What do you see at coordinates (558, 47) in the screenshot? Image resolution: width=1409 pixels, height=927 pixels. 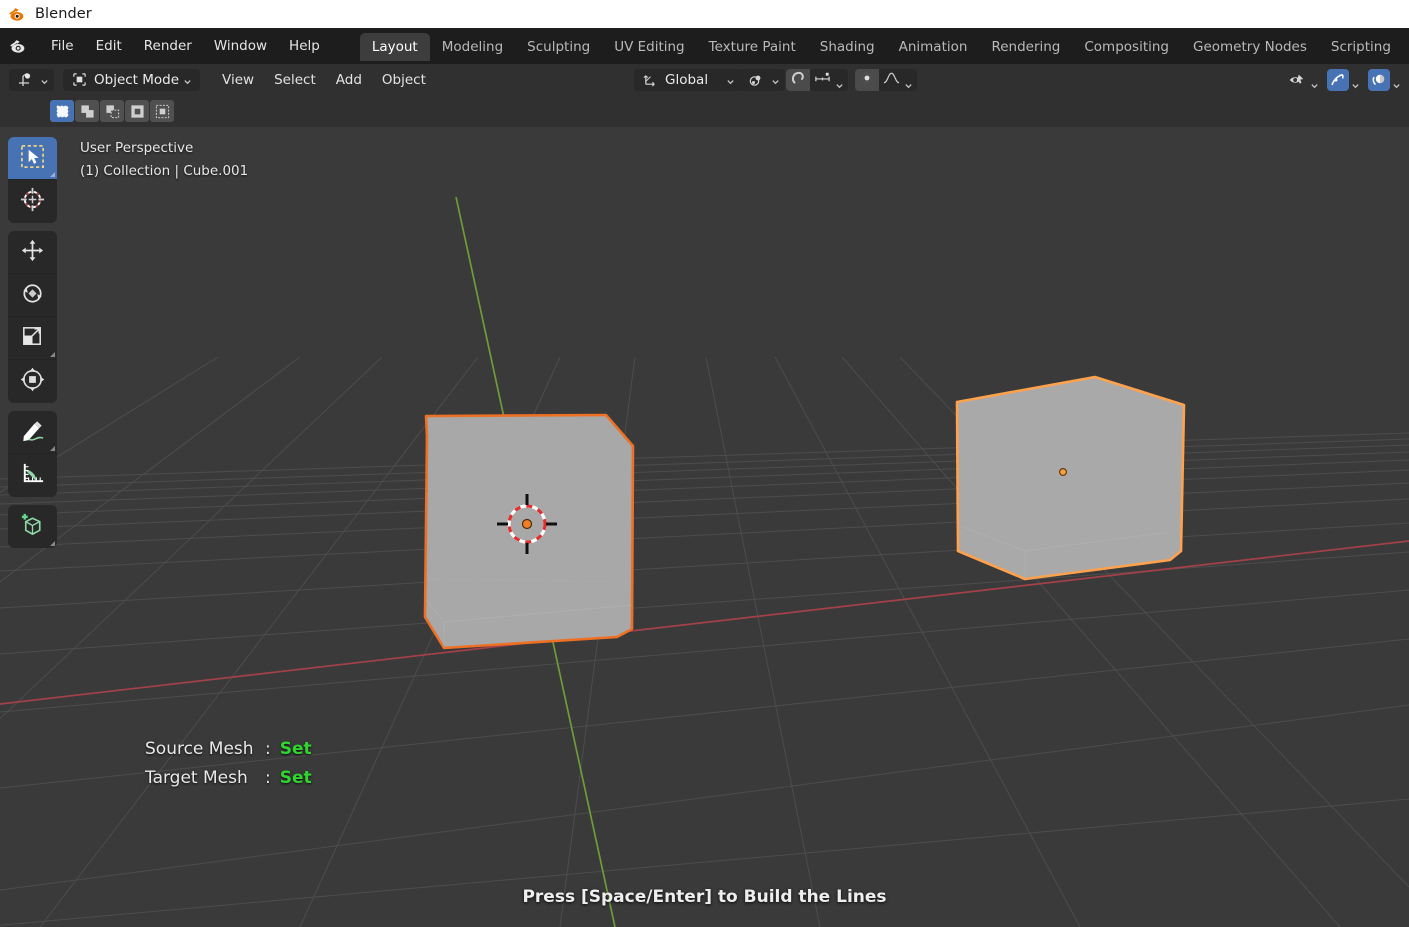 I see `tab-sculpting: Sculpting` at bounding box center [558, 47].